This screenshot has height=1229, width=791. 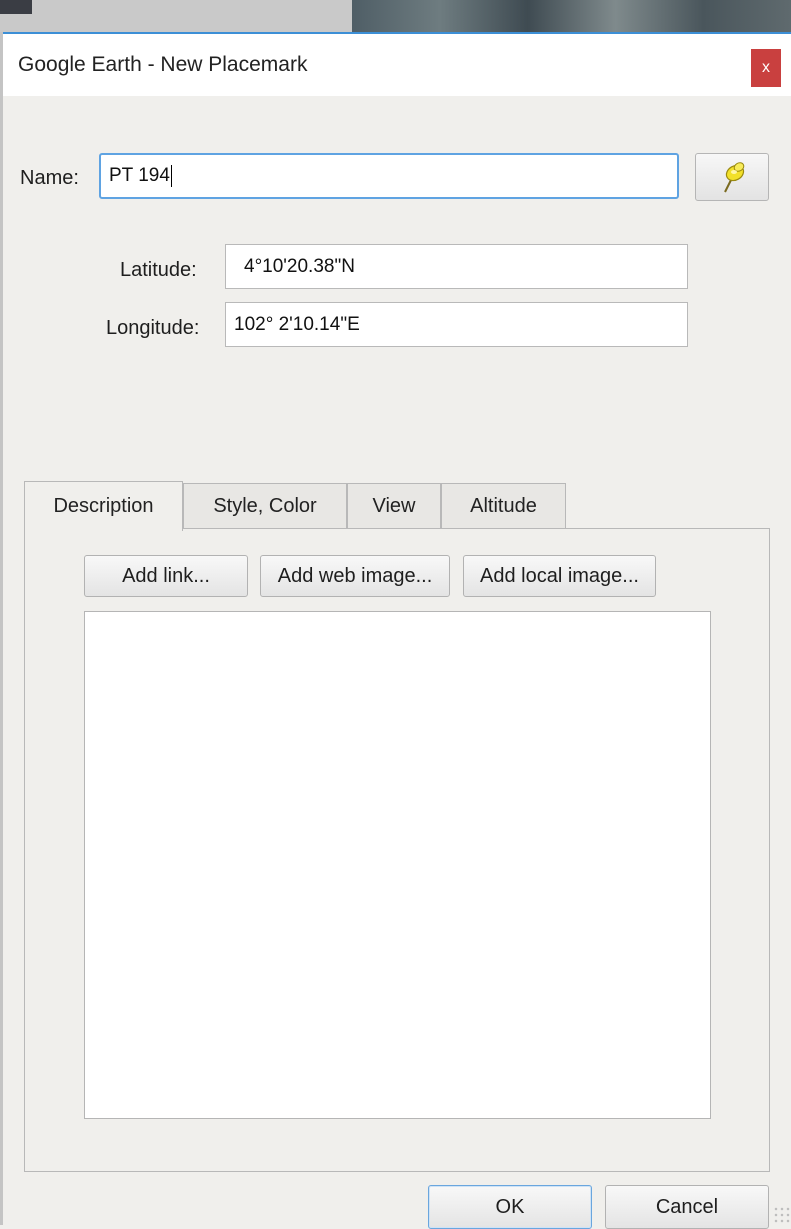 What do you see at coordinates (158, 270) in the screenshot?
I see `latitude-label: Latitude:` at bounding box center [158, 270].